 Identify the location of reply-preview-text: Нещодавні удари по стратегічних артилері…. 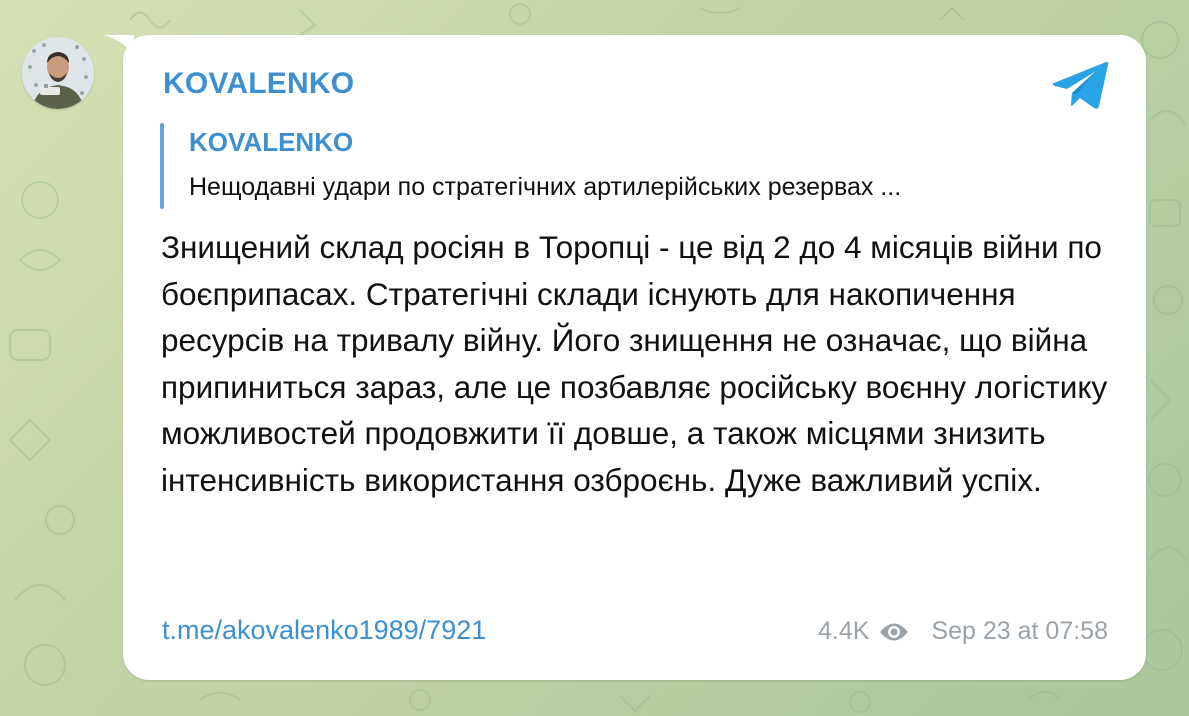
(545, 187).